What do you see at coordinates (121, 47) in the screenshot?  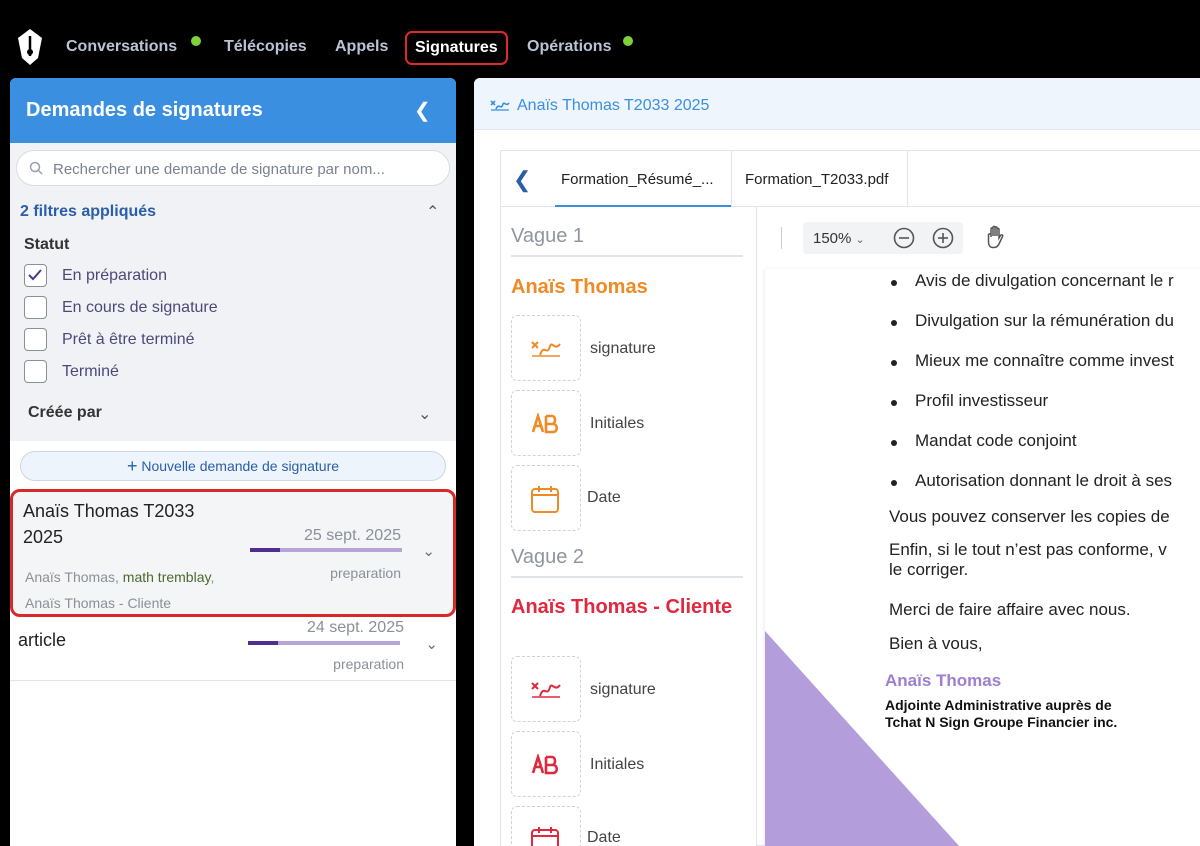 I see `nav-conversations: Conversations` at bounding box center [121, 47].